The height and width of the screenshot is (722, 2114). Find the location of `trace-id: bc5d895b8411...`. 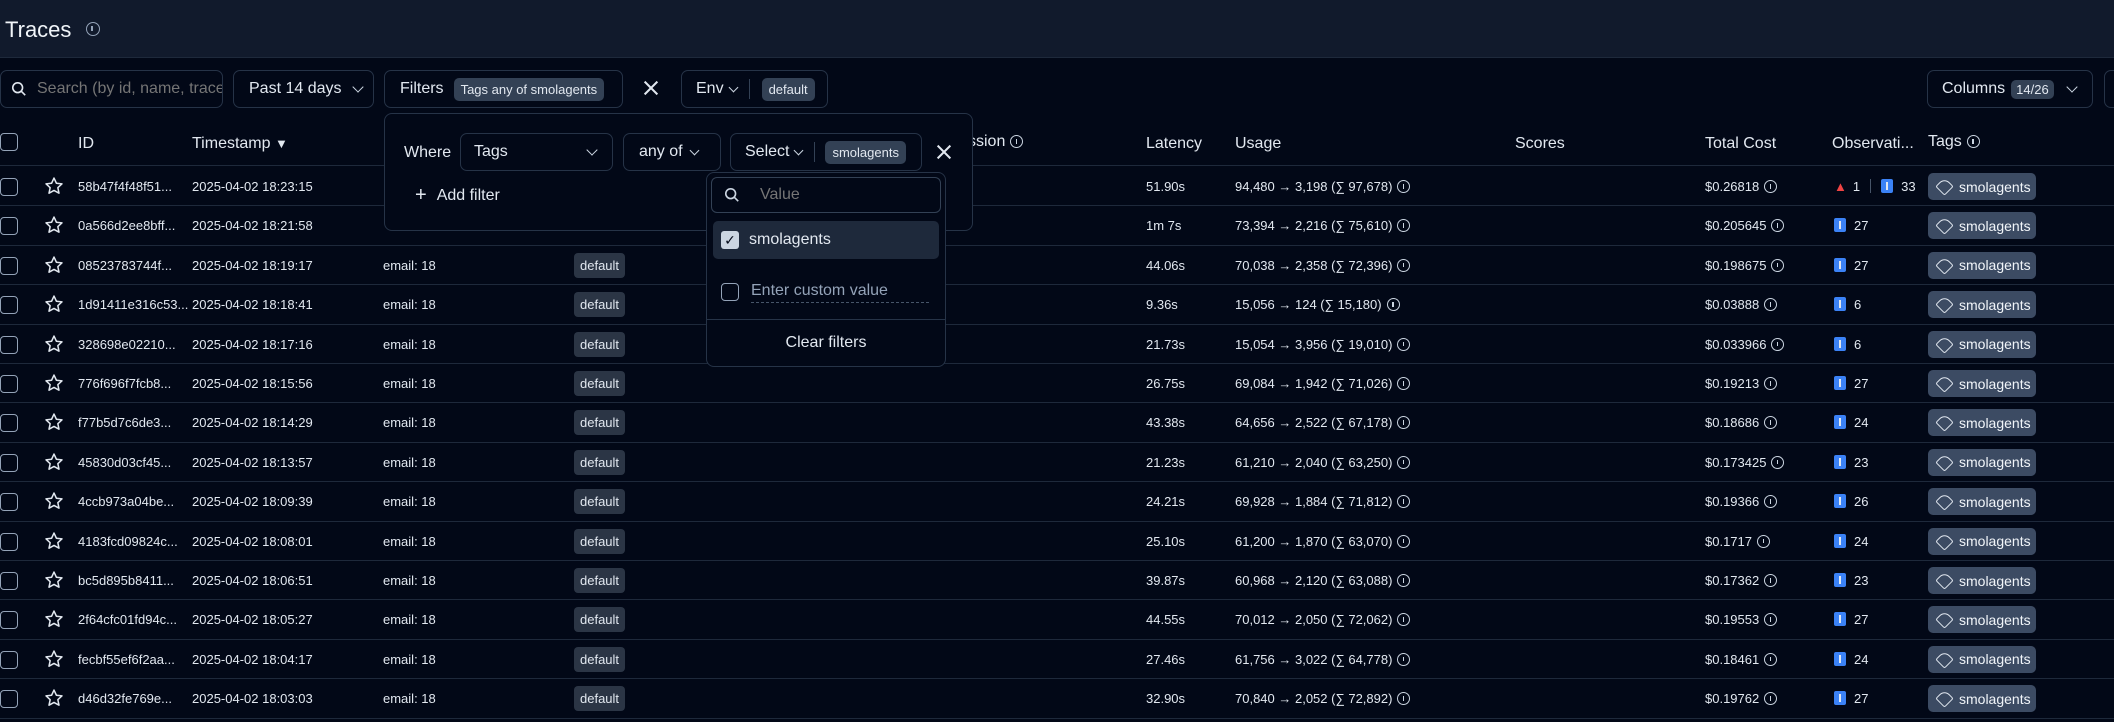

trace-id: bc5d895b8411... is located at coordinates (126, 580).